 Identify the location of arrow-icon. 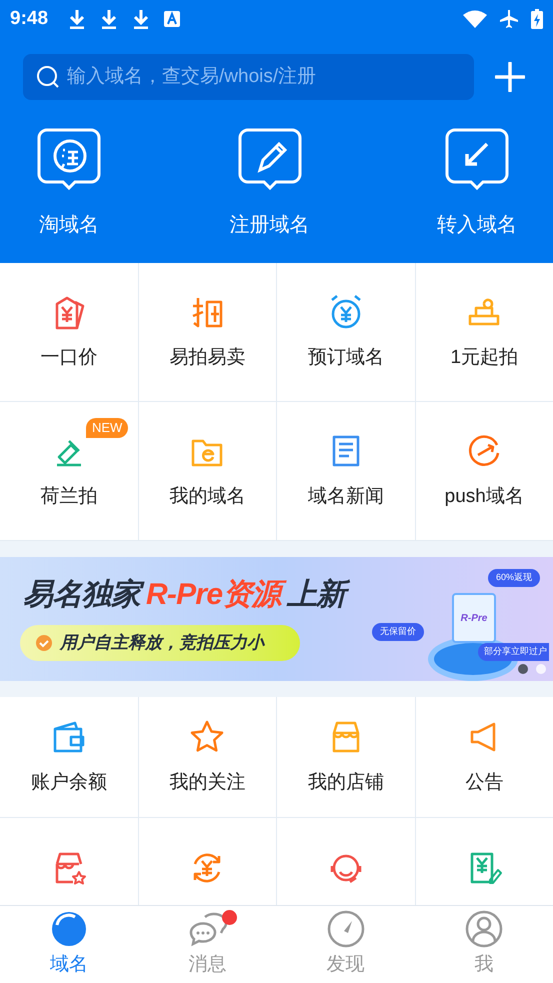
(477, 159).